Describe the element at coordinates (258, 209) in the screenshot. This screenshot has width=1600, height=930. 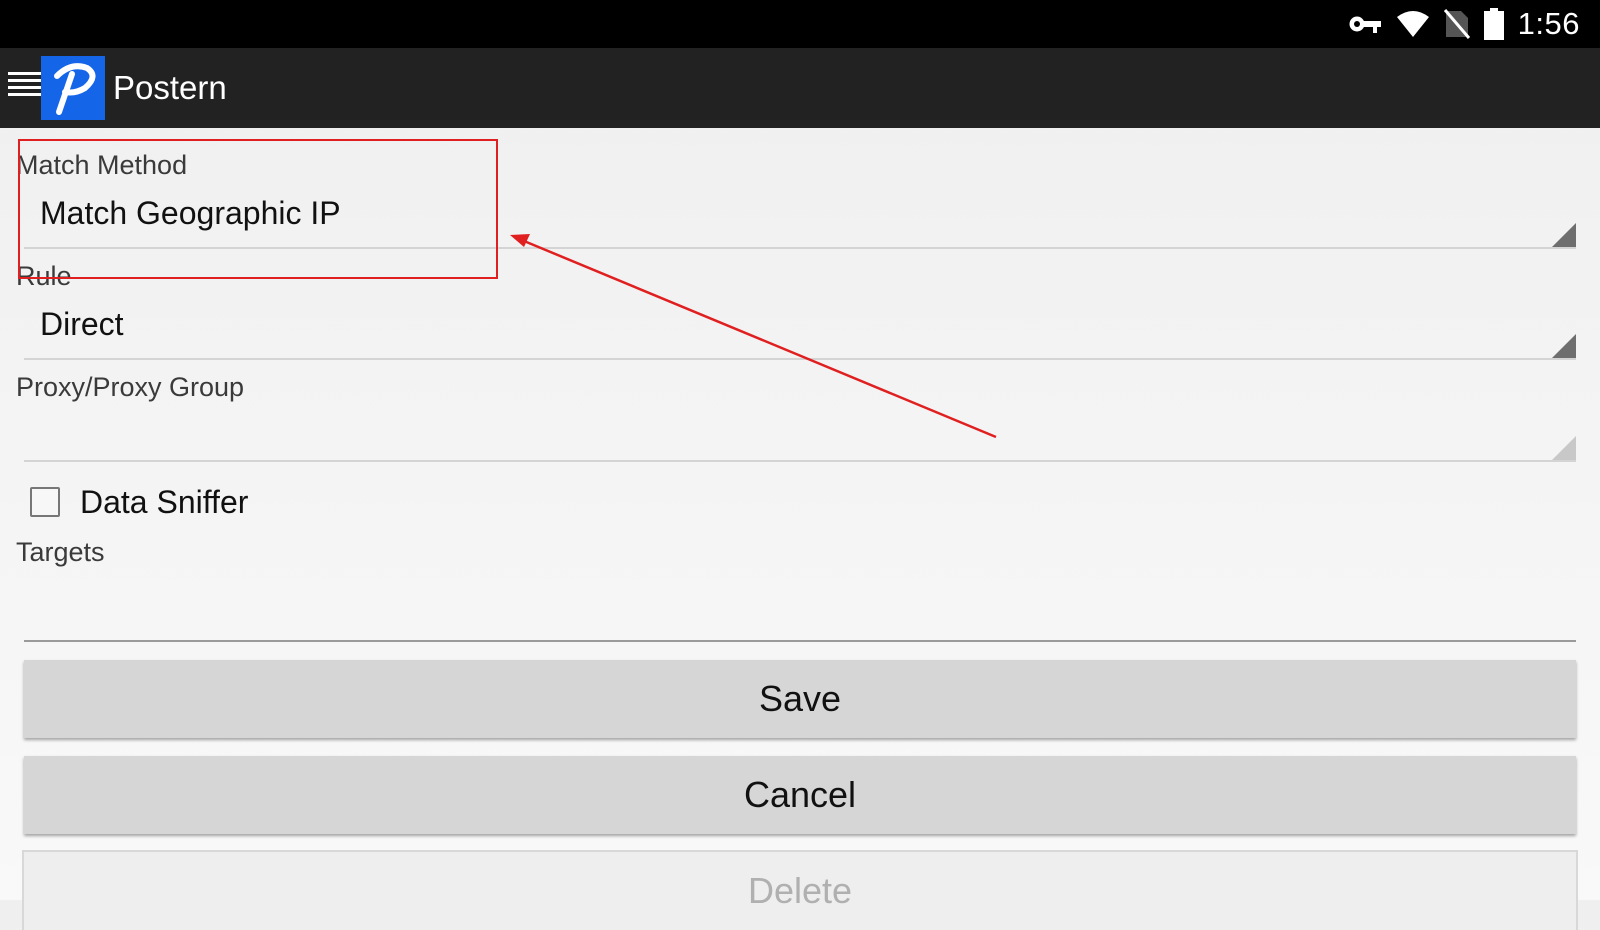
I see `annotation-highlight-box` at that location.